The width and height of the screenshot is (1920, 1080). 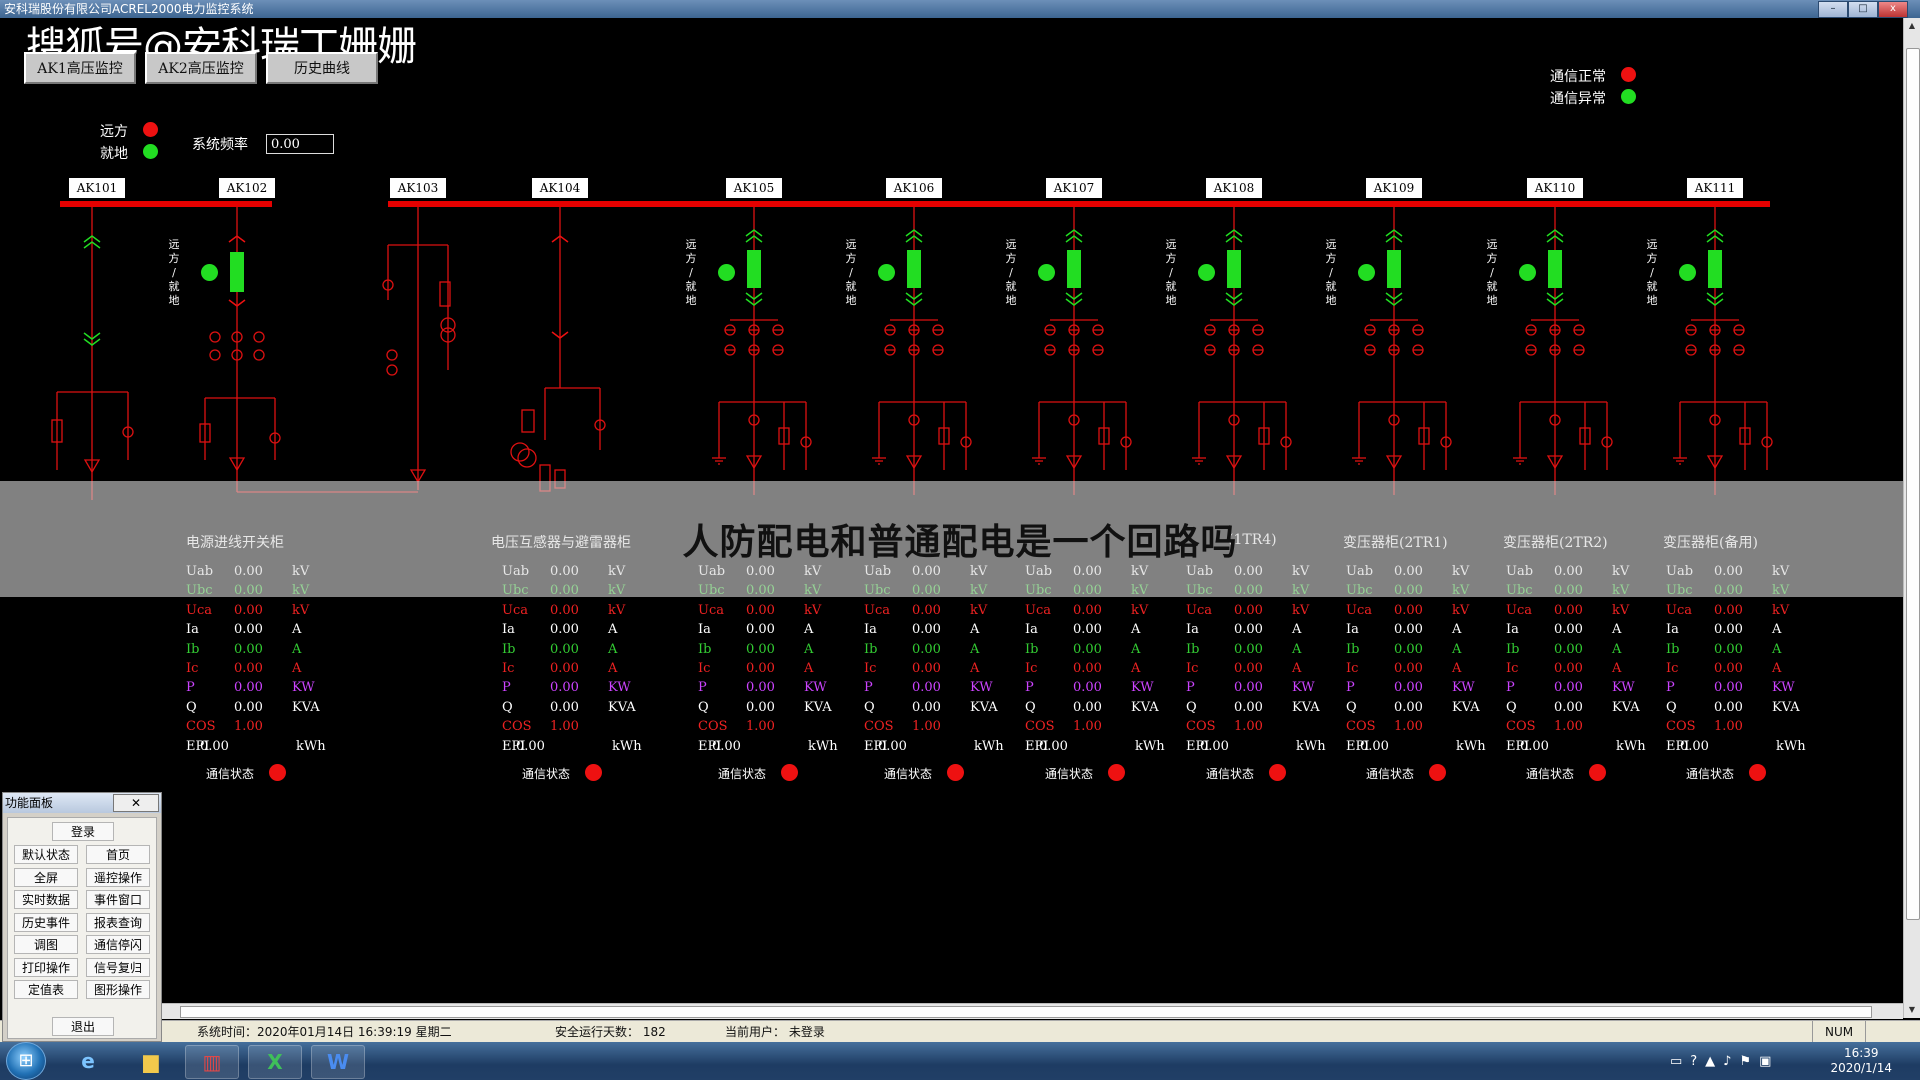 I want to click on panel-button: 实时数据, so click(x=46, y=899).